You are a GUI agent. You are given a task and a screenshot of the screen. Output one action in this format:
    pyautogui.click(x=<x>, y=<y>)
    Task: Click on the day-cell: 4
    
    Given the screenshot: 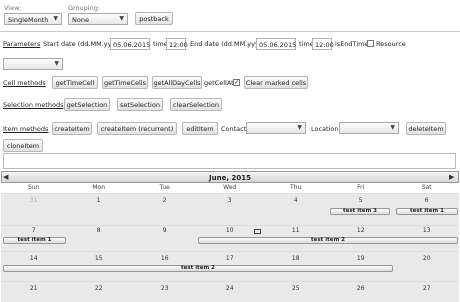 What is the action you would take?
    pyautogui.click(x=295, y=200)
    